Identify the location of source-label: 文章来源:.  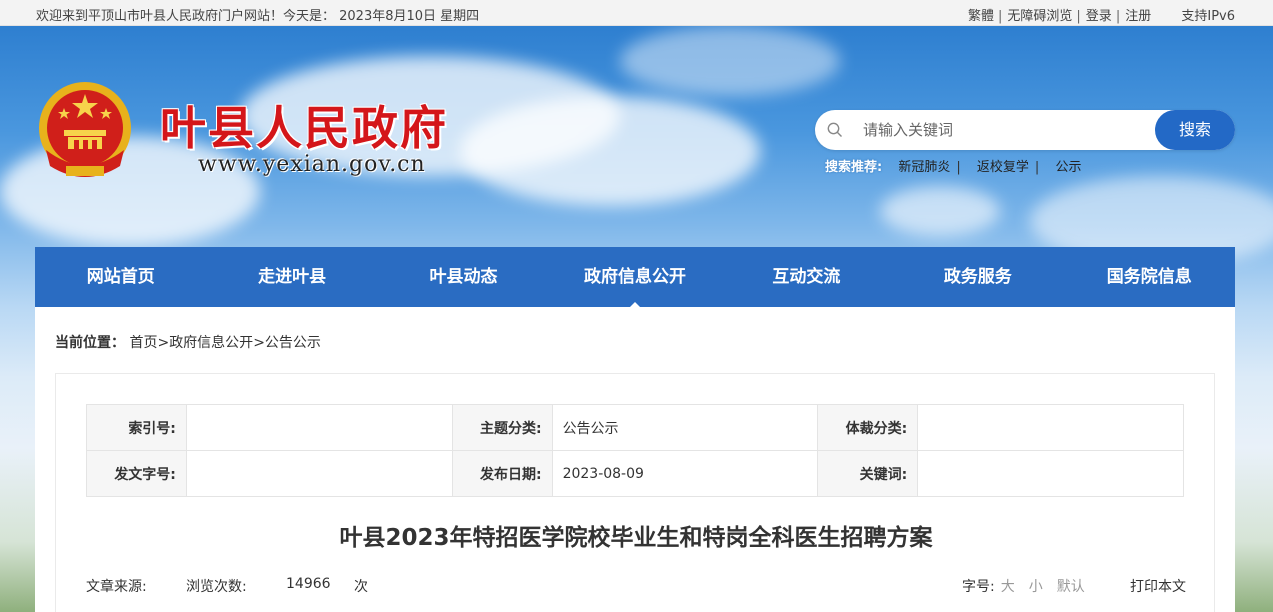
(116, 587).